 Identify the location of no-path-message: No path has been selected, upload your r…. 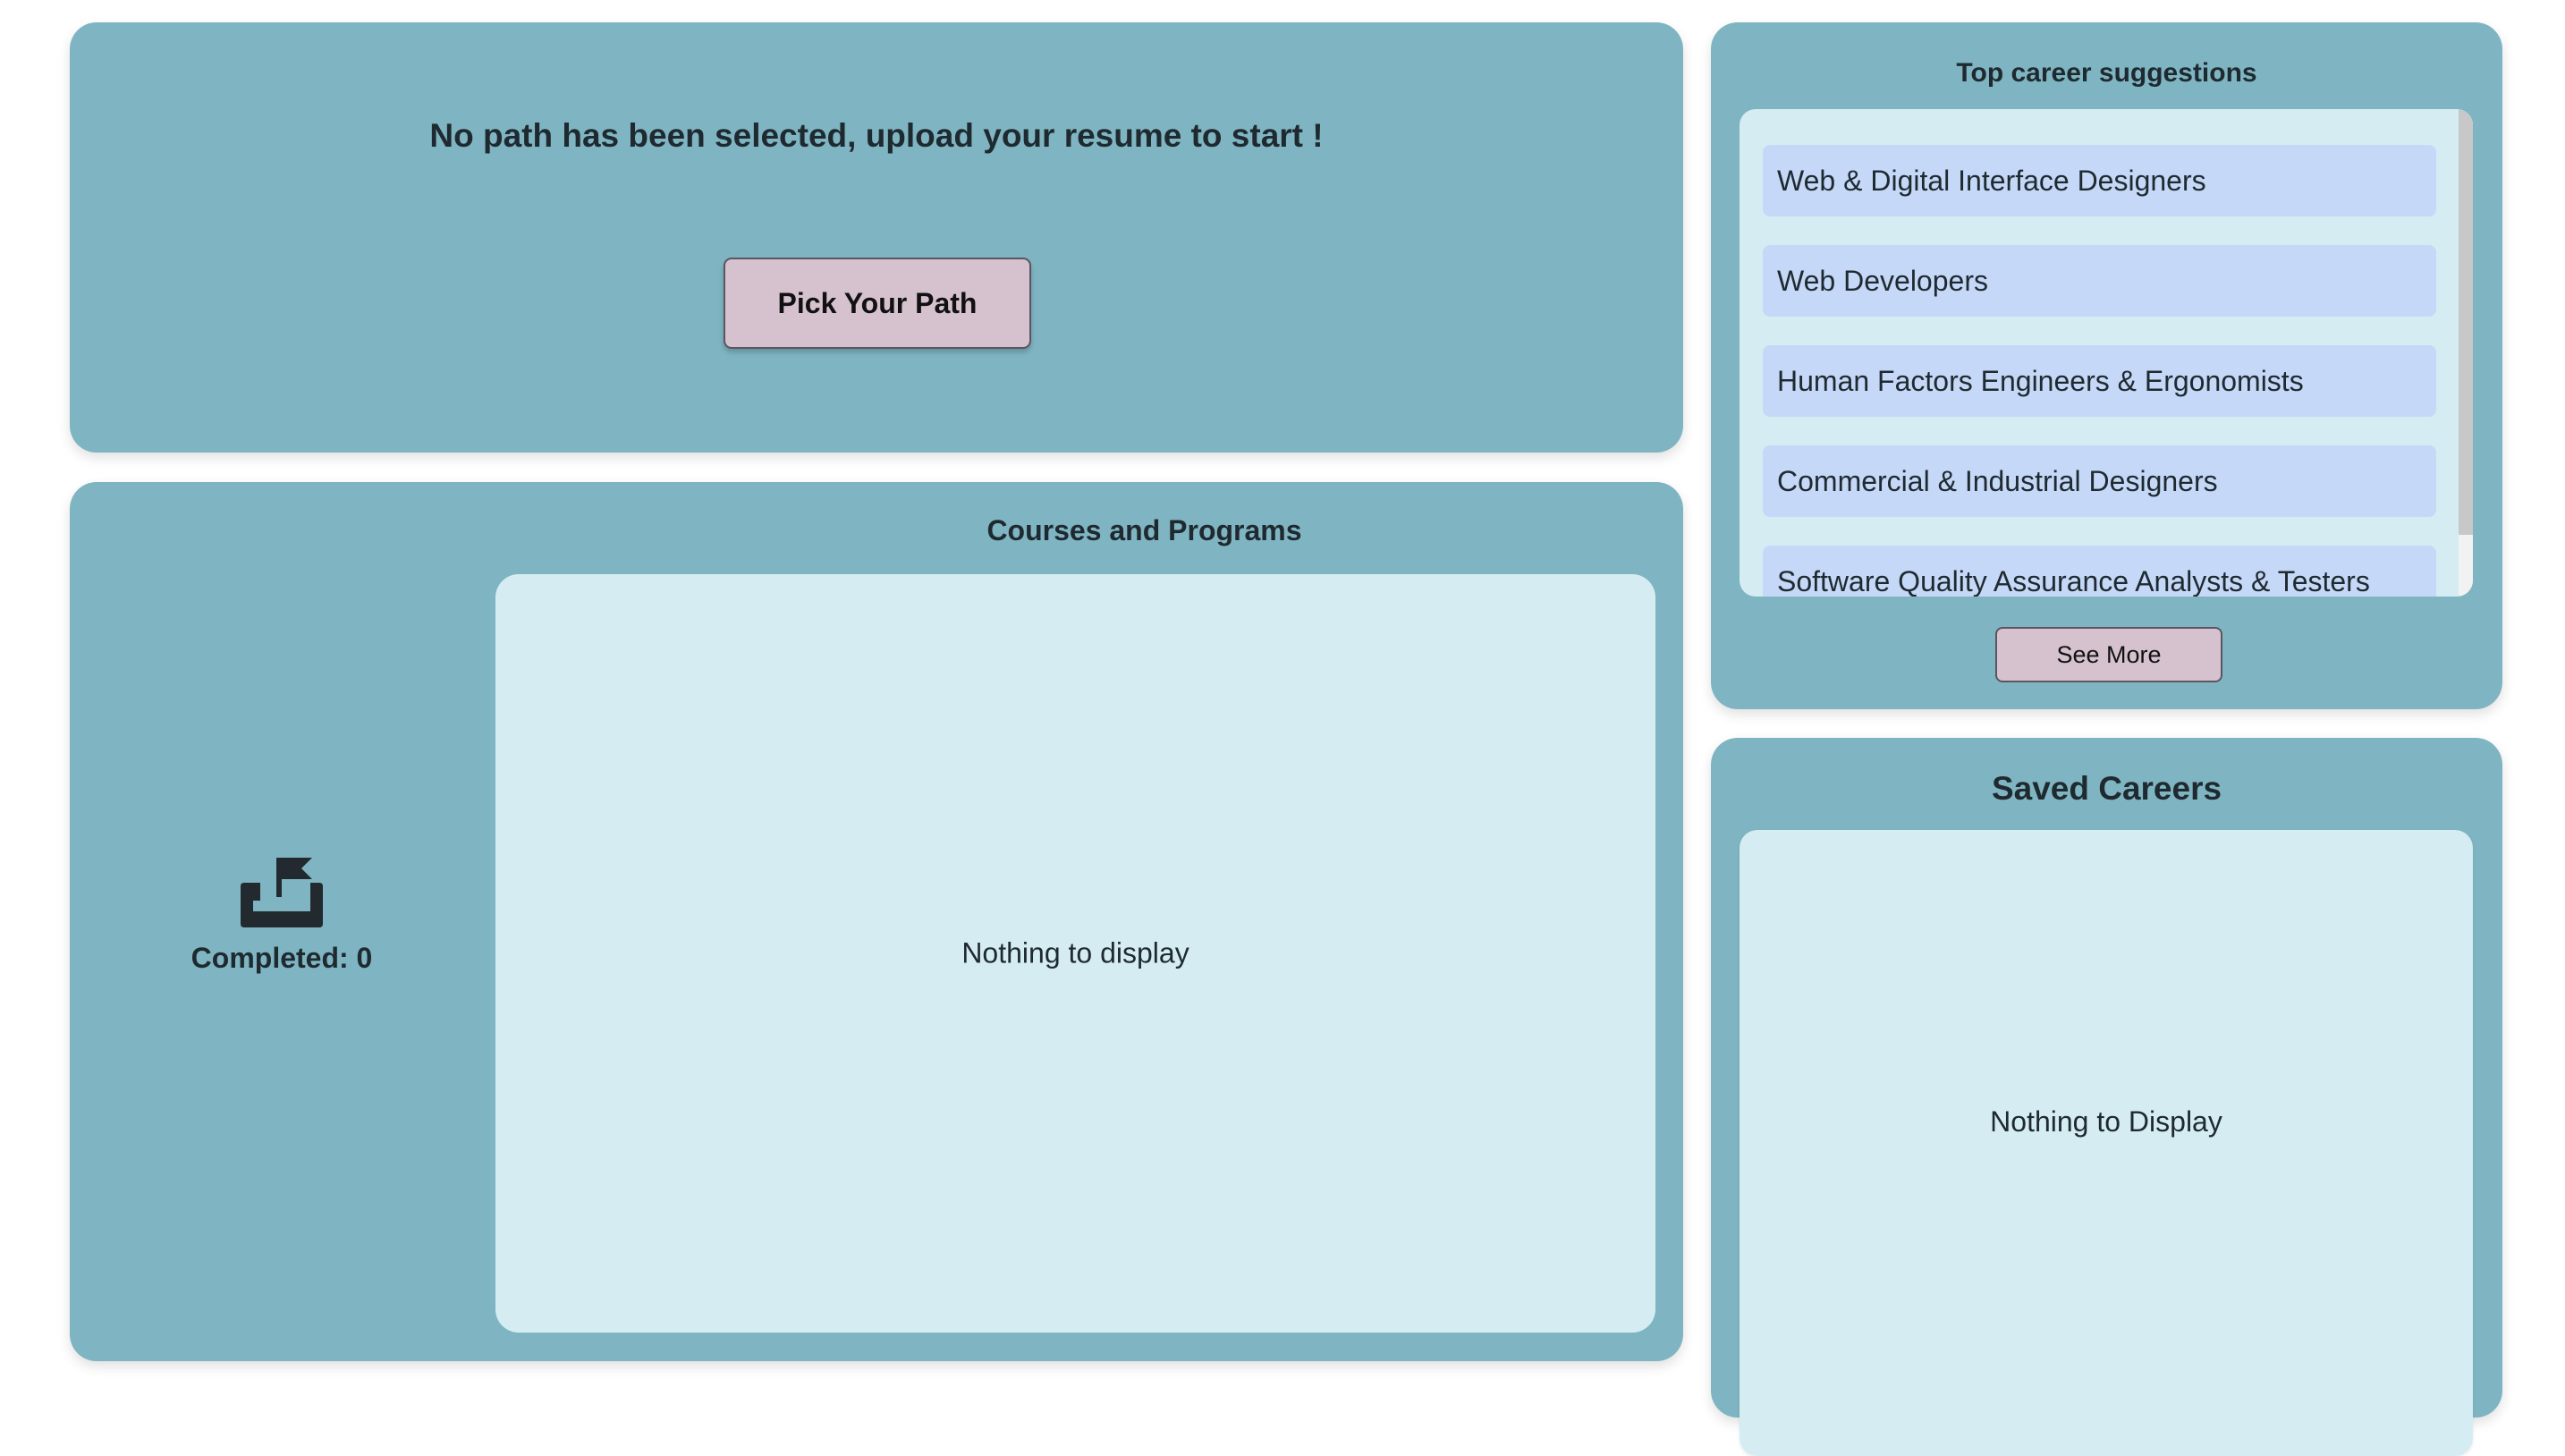
(877, 135).